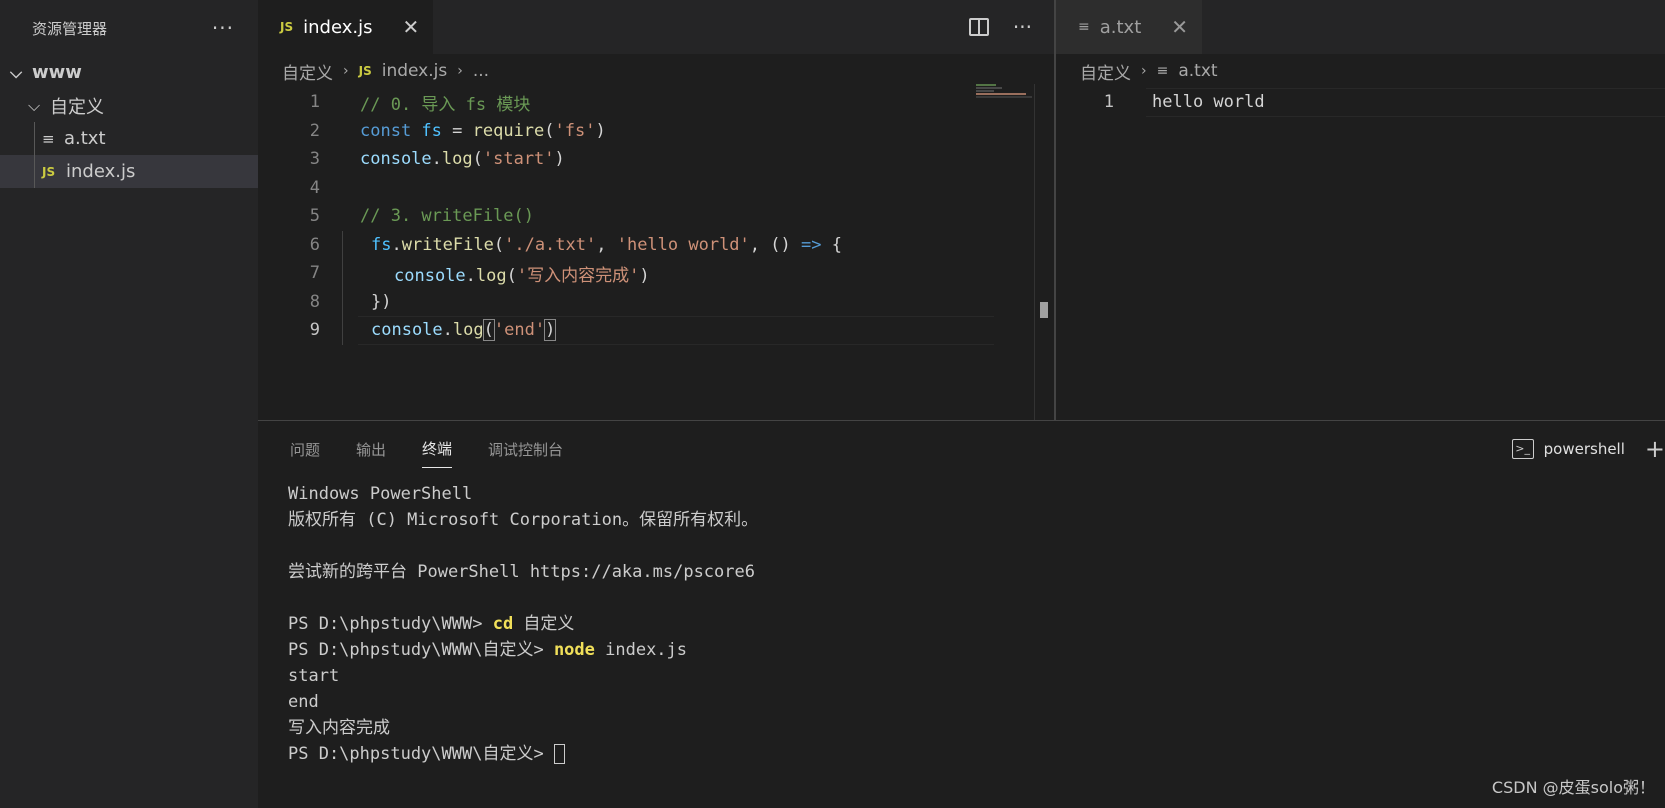 The image size is (1665, 808). I want to click on code-line: 5 // 3. writeFile(), so click(656, 216).